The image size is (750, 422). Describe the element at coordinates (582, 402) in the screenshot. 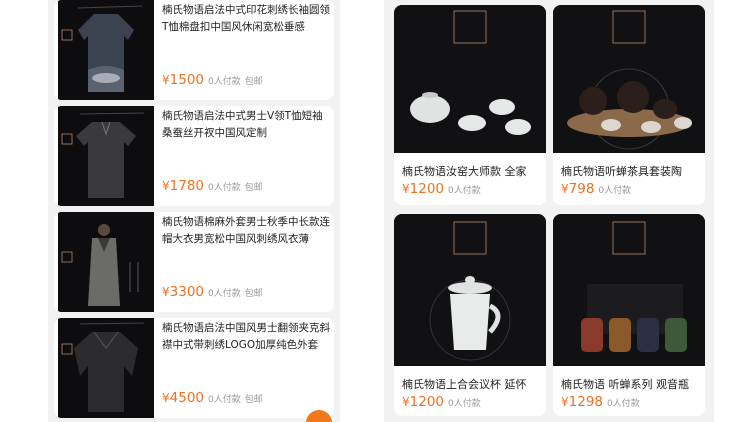

I see `price: ¥1298` at that location.